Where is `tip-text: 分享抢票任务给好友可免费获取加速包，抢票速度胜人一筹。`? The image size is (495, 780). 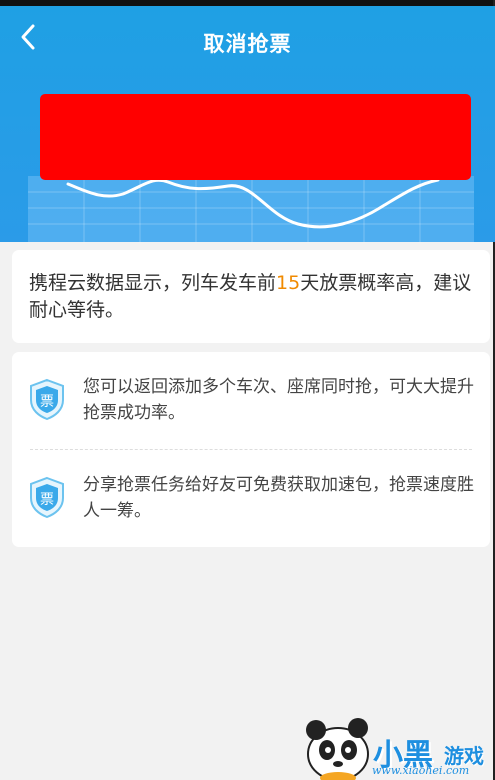 tip-text: 分享抢票任务给好友可免费获取加速包，抢票速度胜人一筹。 is located at coordinates (278, 498).